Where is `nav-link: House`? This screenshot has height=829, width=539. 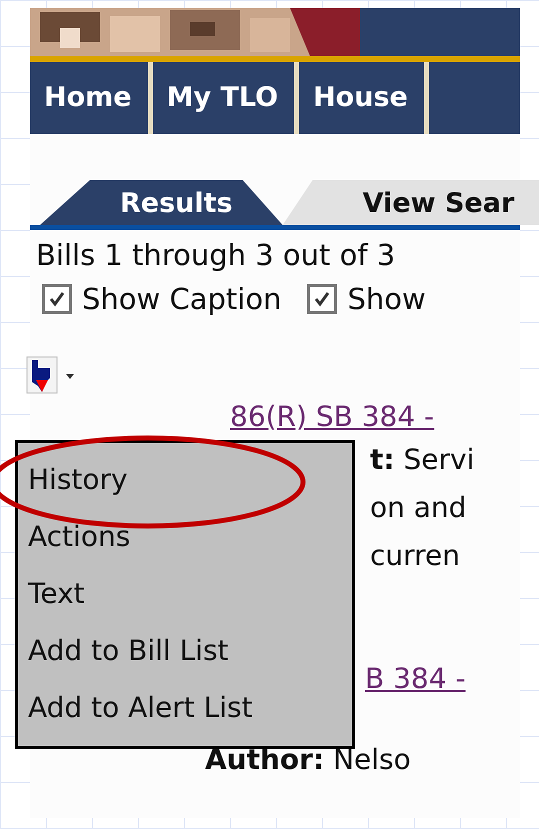 nav-link: House is located at coordinates (364, 98).